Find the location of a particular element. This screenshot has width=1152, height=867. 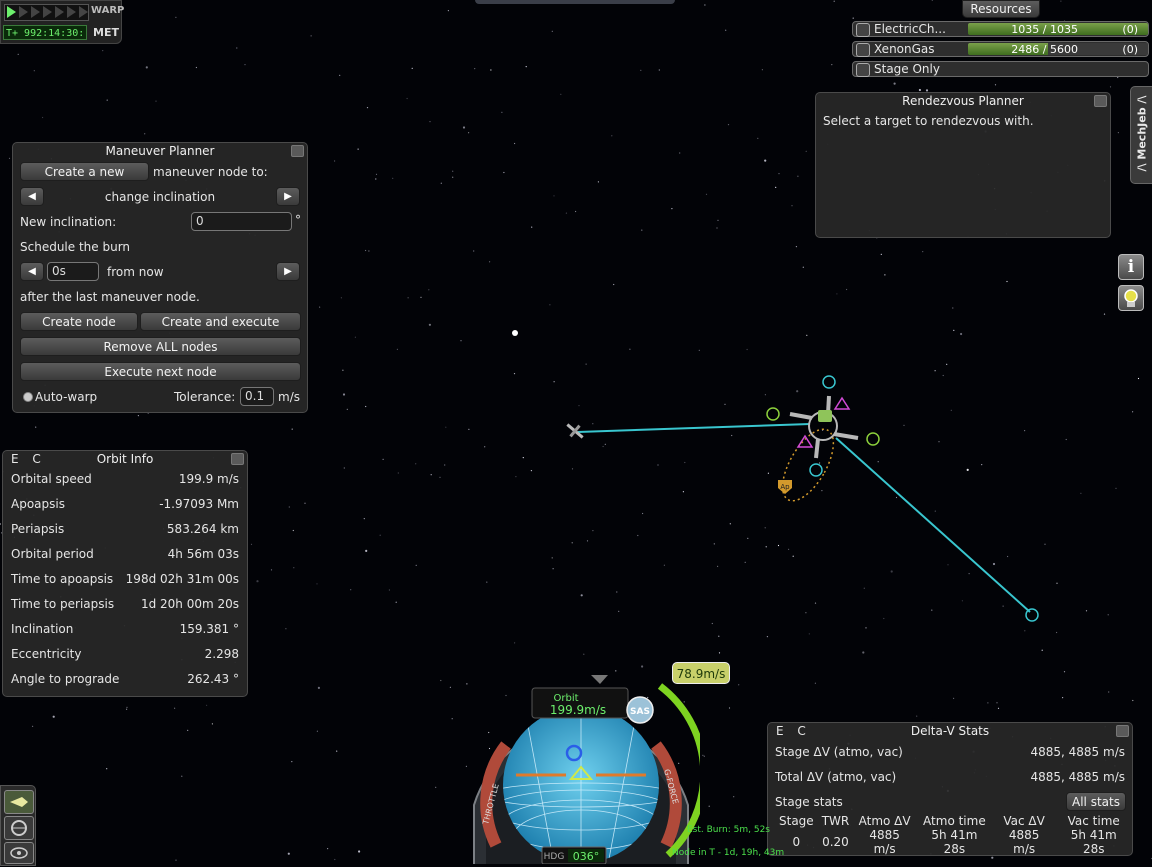

execute-next-node-button: Execute next node is located at coordinates (160, 371).